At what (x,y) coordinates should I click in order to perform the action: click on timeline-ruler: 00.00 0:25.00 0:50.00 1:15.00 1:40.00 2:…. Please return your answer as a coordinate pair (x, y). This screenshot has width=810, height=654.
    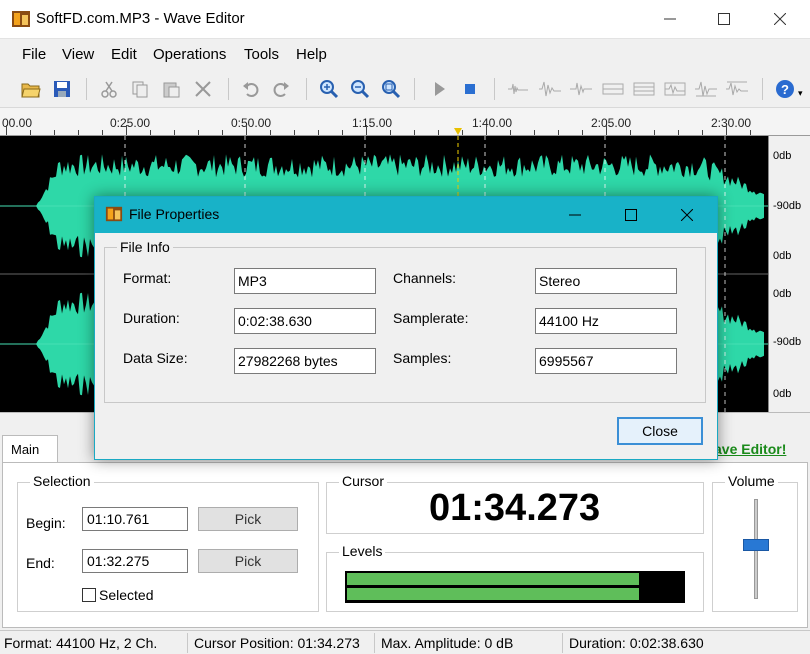
    Looking at the image, I should click on (405, 122).